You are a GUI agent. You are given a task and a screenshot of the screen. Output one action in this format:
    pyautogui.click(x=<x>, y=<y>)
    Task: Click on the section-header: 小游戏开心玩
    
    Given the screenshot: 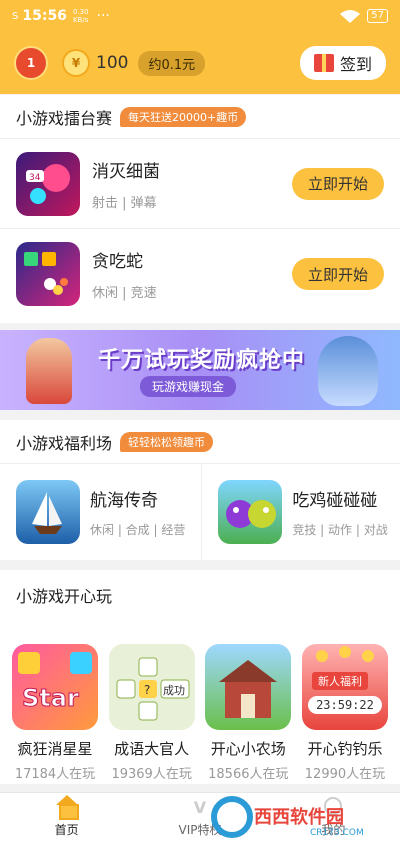 What is the action you would take?
    pyautogui.click(x=200, y=595)
    